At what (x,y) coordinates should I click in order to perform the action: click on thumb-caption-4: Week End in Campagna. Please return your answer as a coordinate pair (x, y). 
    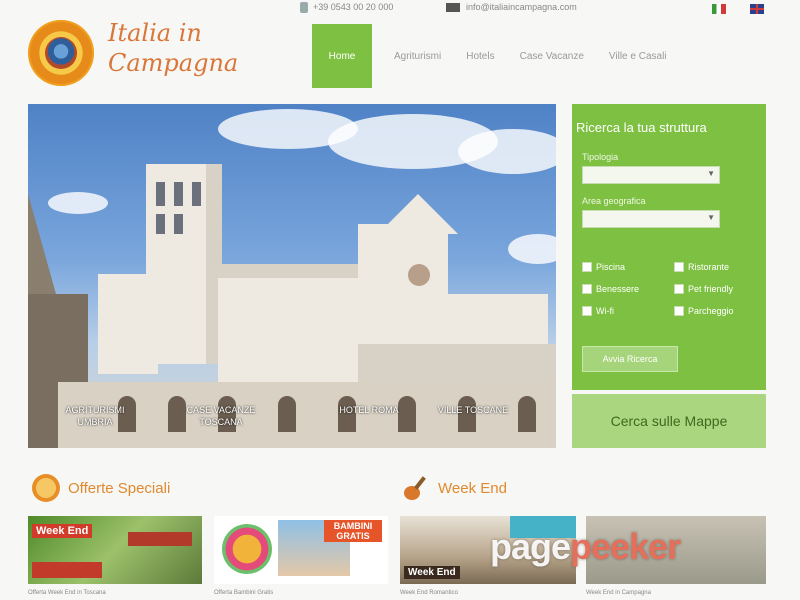
    Looking at the image, I should click on (676, 593).